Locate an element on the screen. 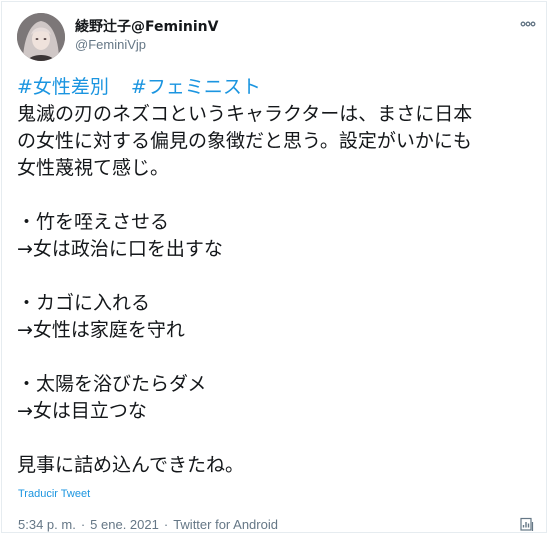 This screenshot has width=550, height=536. more-options-icon is located at coordinates (528, 24).